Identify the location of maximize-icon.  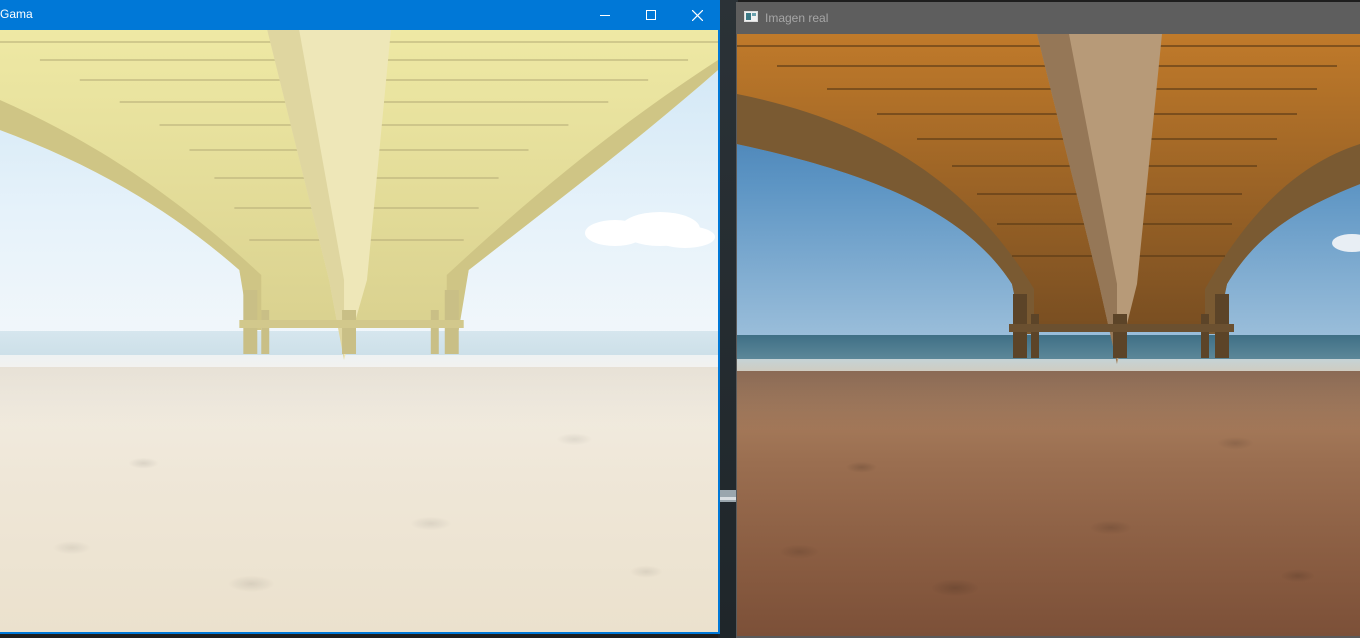
(651, 15).